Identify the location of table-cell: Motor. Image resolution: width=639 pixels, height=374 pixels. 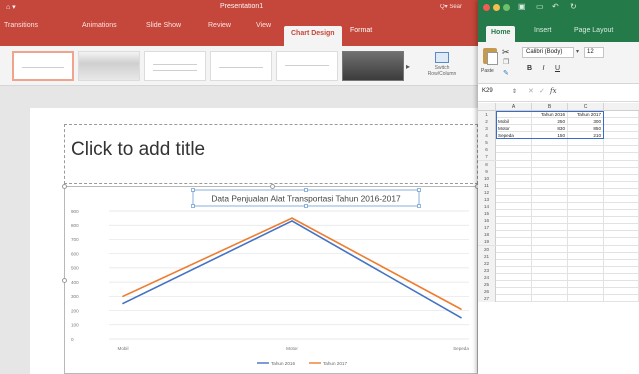
(514, 129).